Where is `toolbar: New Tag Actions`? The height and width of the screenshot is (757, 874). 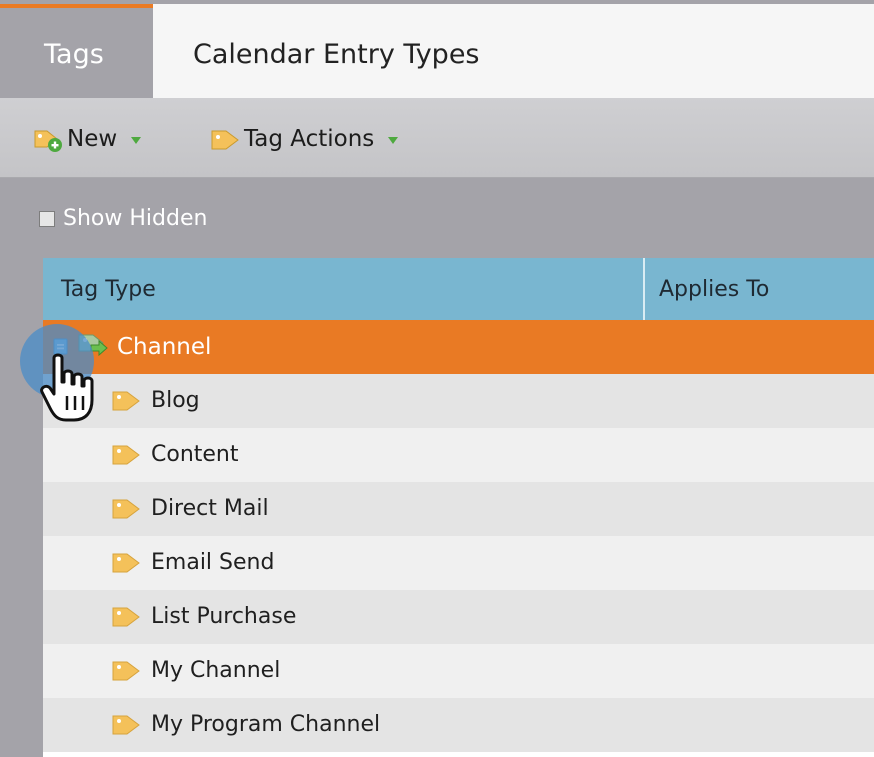
toolbar: New Tag Actions is located at coordinates (437, 138).